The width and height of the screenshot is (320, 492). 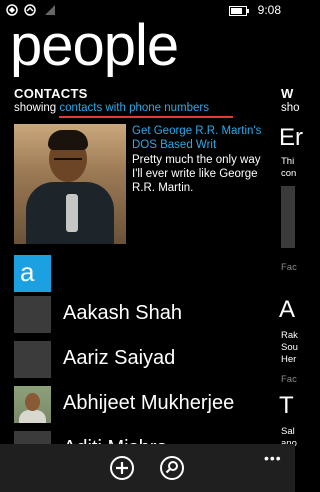 What do you see at coordinates (290, 108) in the screenshot?
I see `whats-new-sub: sho` at bounding box center [290, 108].